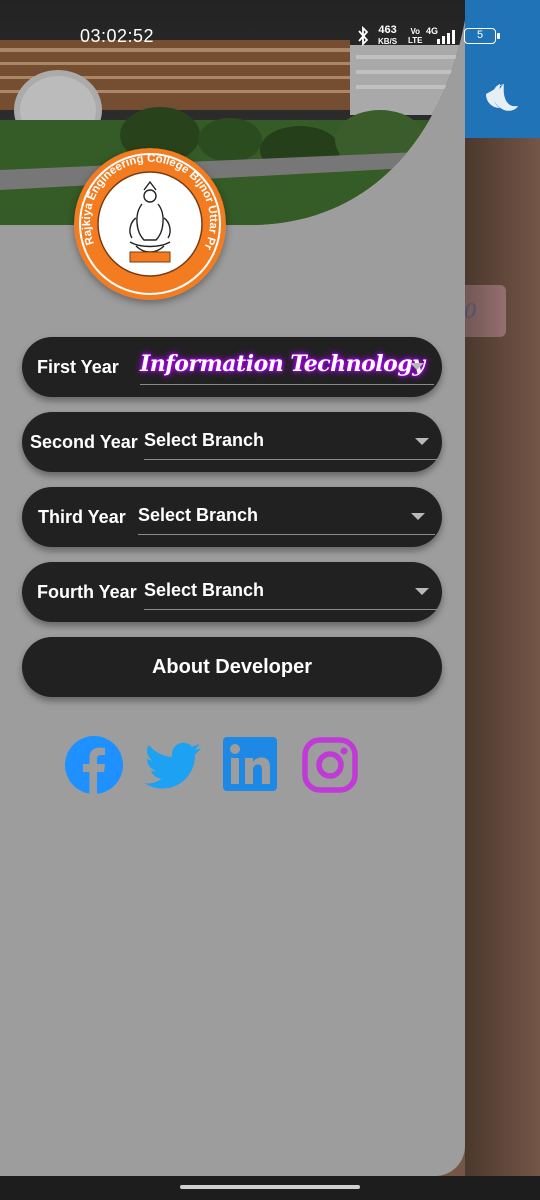 This screenshot has width=540, height=1200. What do you see at coordinates (251, 765) in the screenshot?
I see `linkedin-icon` at bounding box center [251, 765].